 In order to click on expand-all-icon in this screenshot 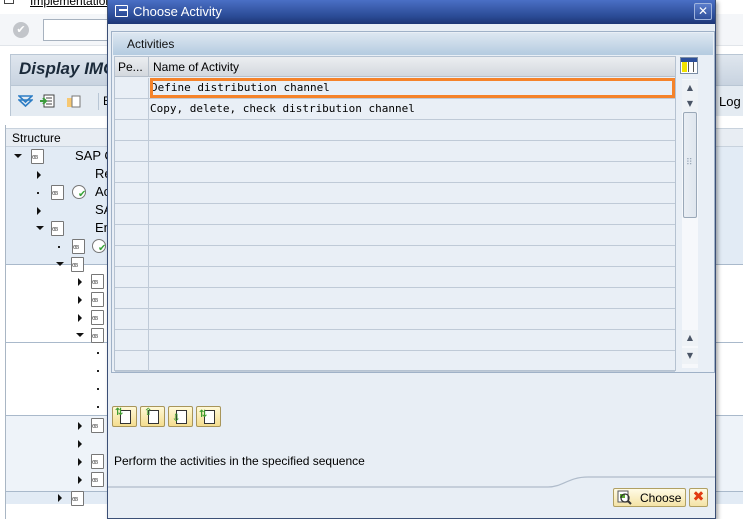, I will do `click(25, 101)`.